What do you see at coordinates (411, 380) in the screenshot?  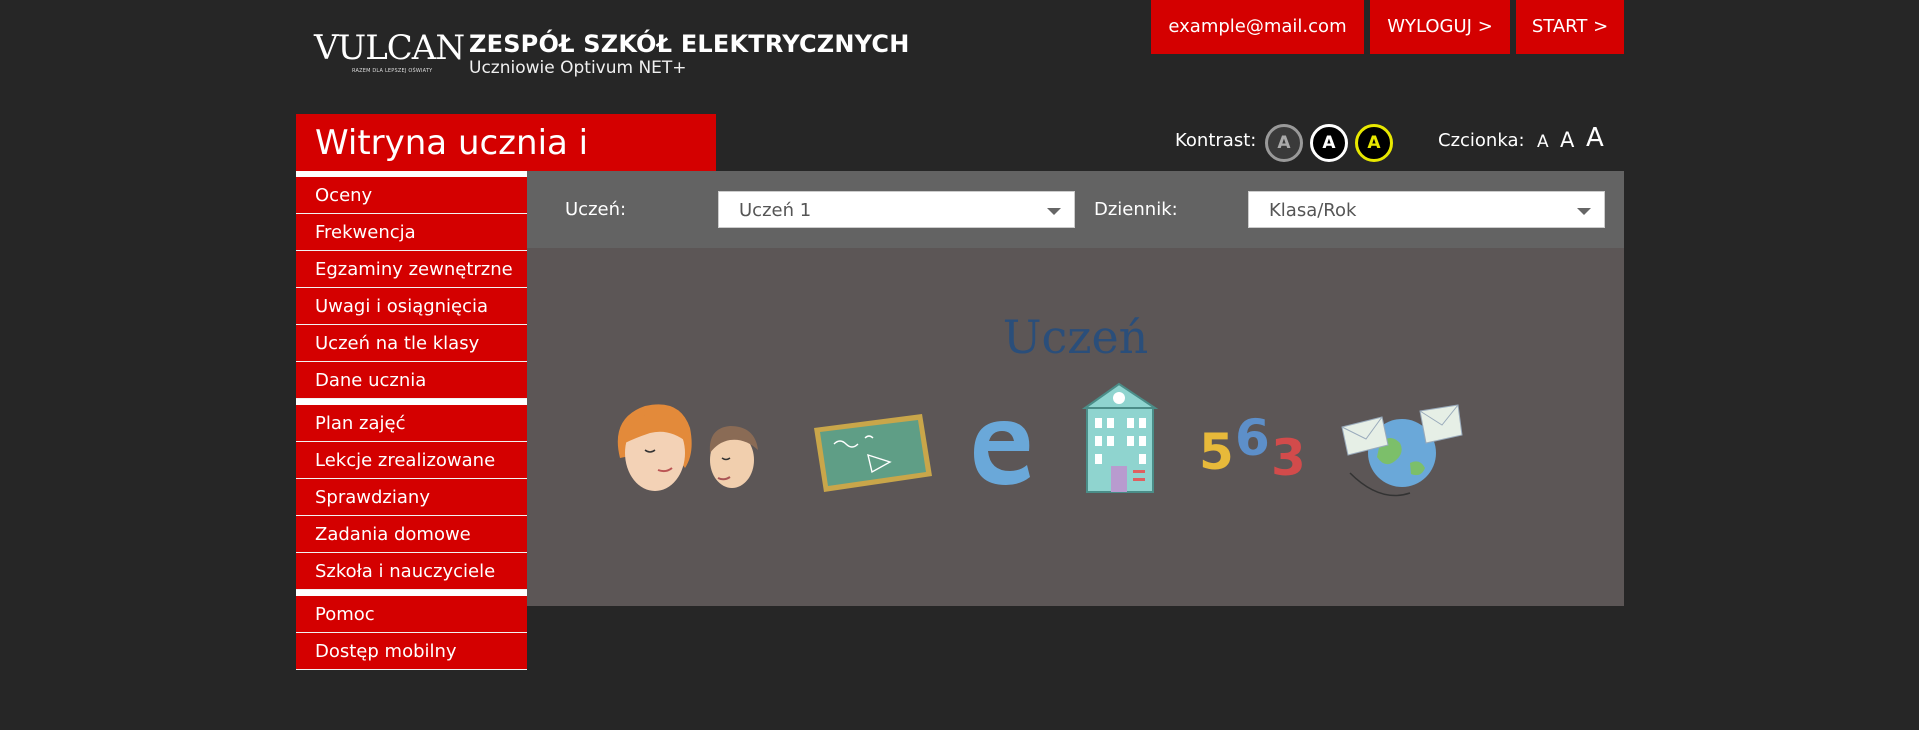 I see `sidebar-item-dane-ucznia: Dane ucznia` at bounding box center [411, 380].